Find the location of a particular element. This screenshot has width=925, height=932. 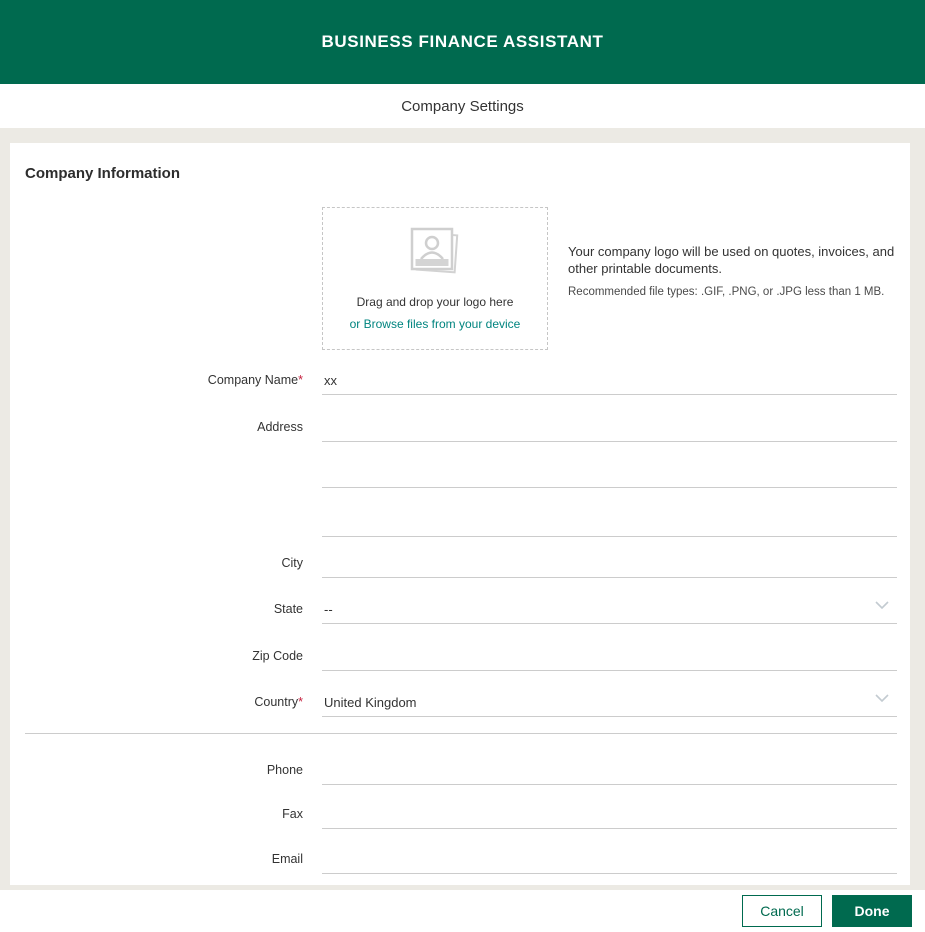

address-line-2-input is located at coordinates (609, 476).